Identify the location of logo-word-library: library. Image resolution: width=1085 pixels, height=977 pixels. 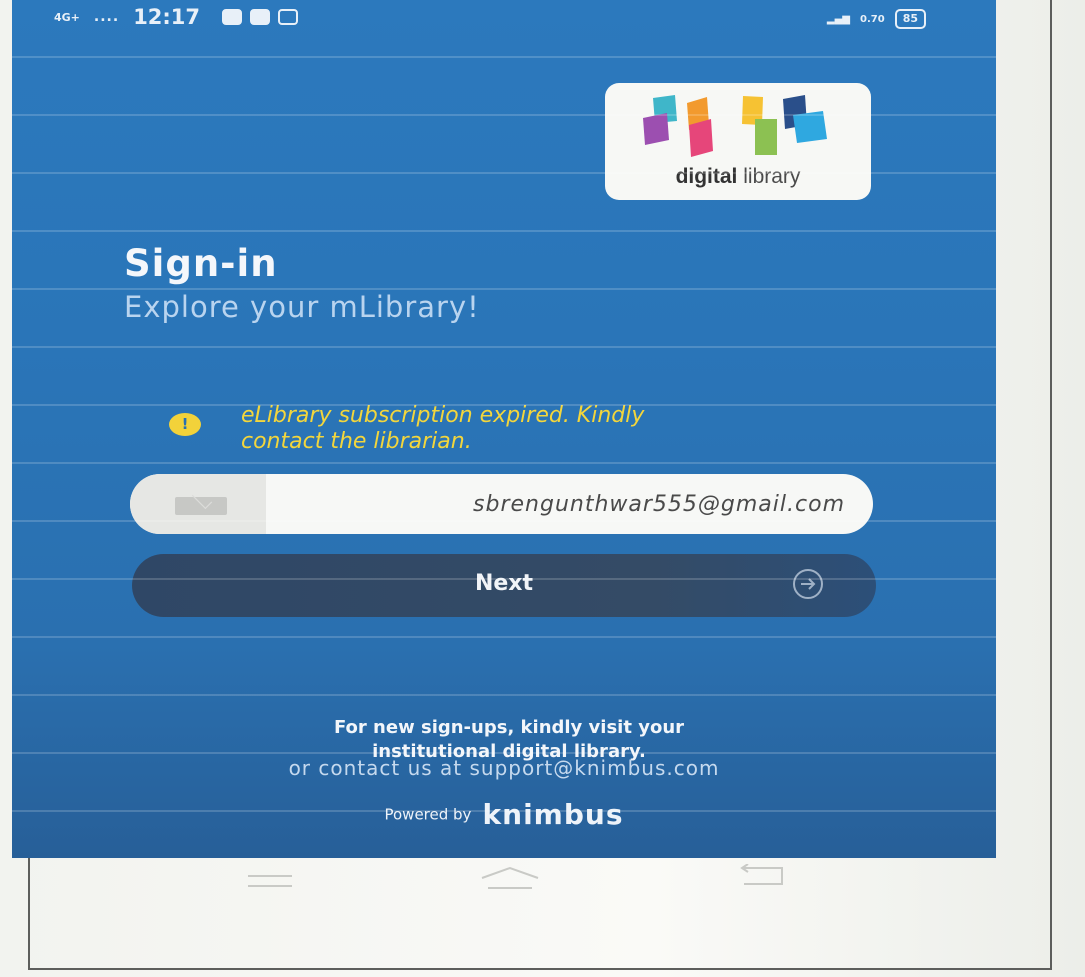
(772, 176).